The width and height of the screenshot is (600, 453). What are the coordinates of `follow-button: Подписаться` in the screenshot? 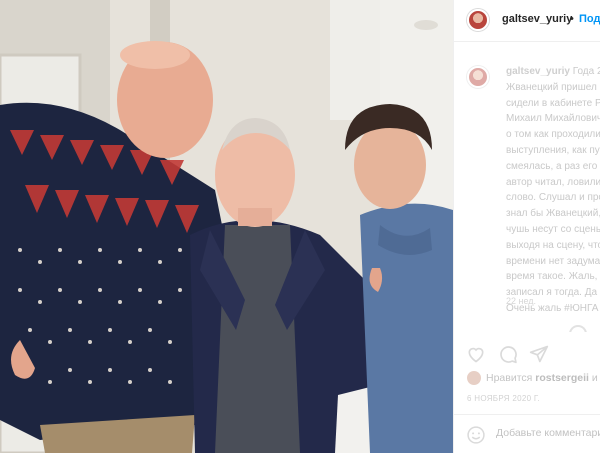 It's located at (589, 19).